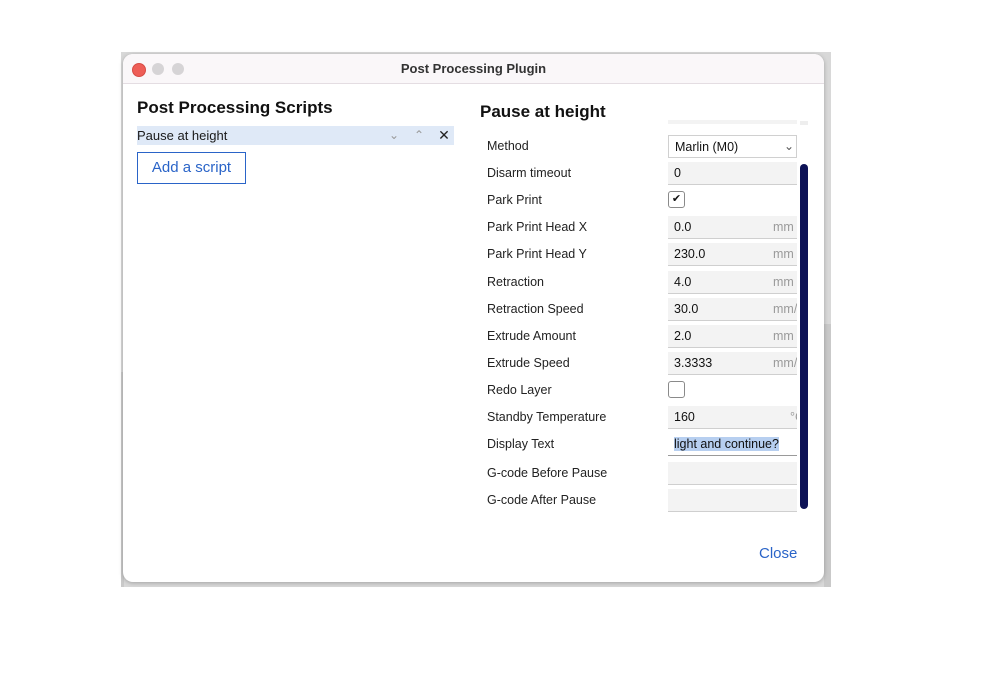  I want to click on close-button: Close, so click(778, 553).